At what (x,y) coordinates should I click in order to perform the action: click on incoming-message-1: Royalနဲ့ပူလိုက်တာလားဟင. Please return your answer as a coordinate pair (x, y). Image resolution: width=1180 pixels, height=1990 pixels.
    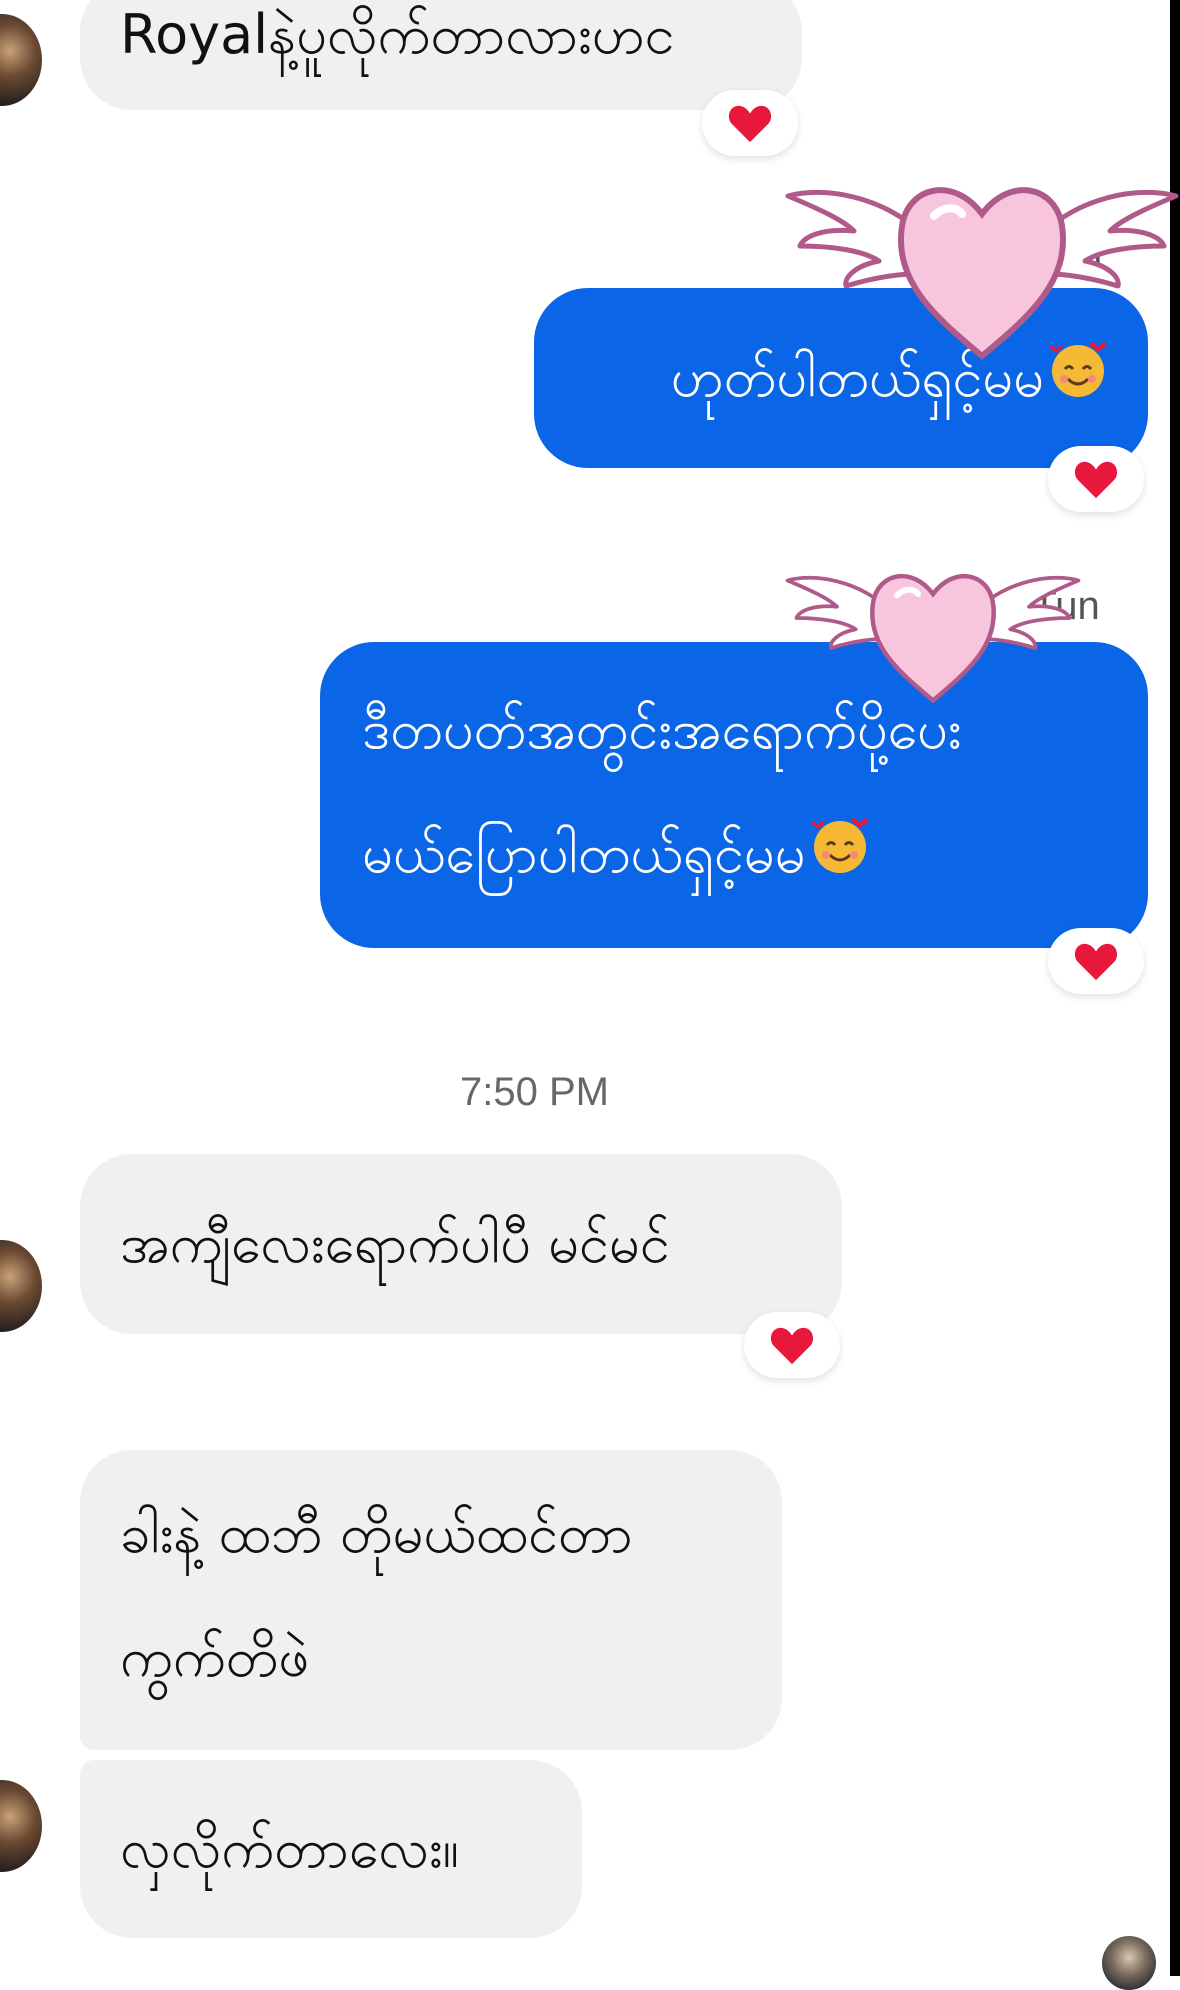
    Looking at the image, I should click on (441, 55).